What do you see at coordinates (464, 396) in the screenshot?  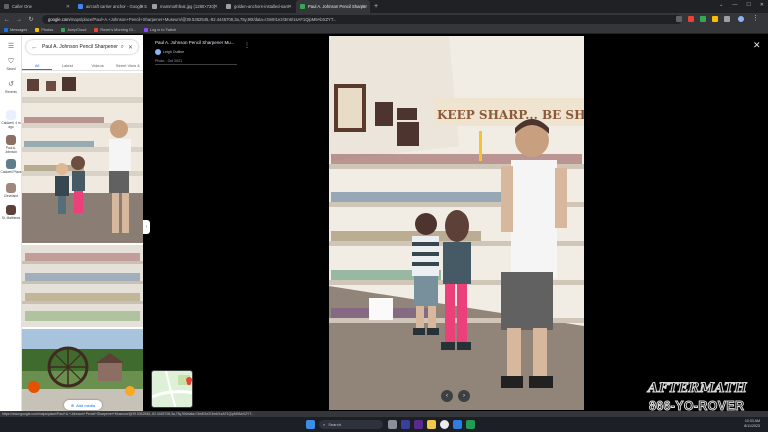 I see `next-photo-button: ›` at bounding box center [464, 396].